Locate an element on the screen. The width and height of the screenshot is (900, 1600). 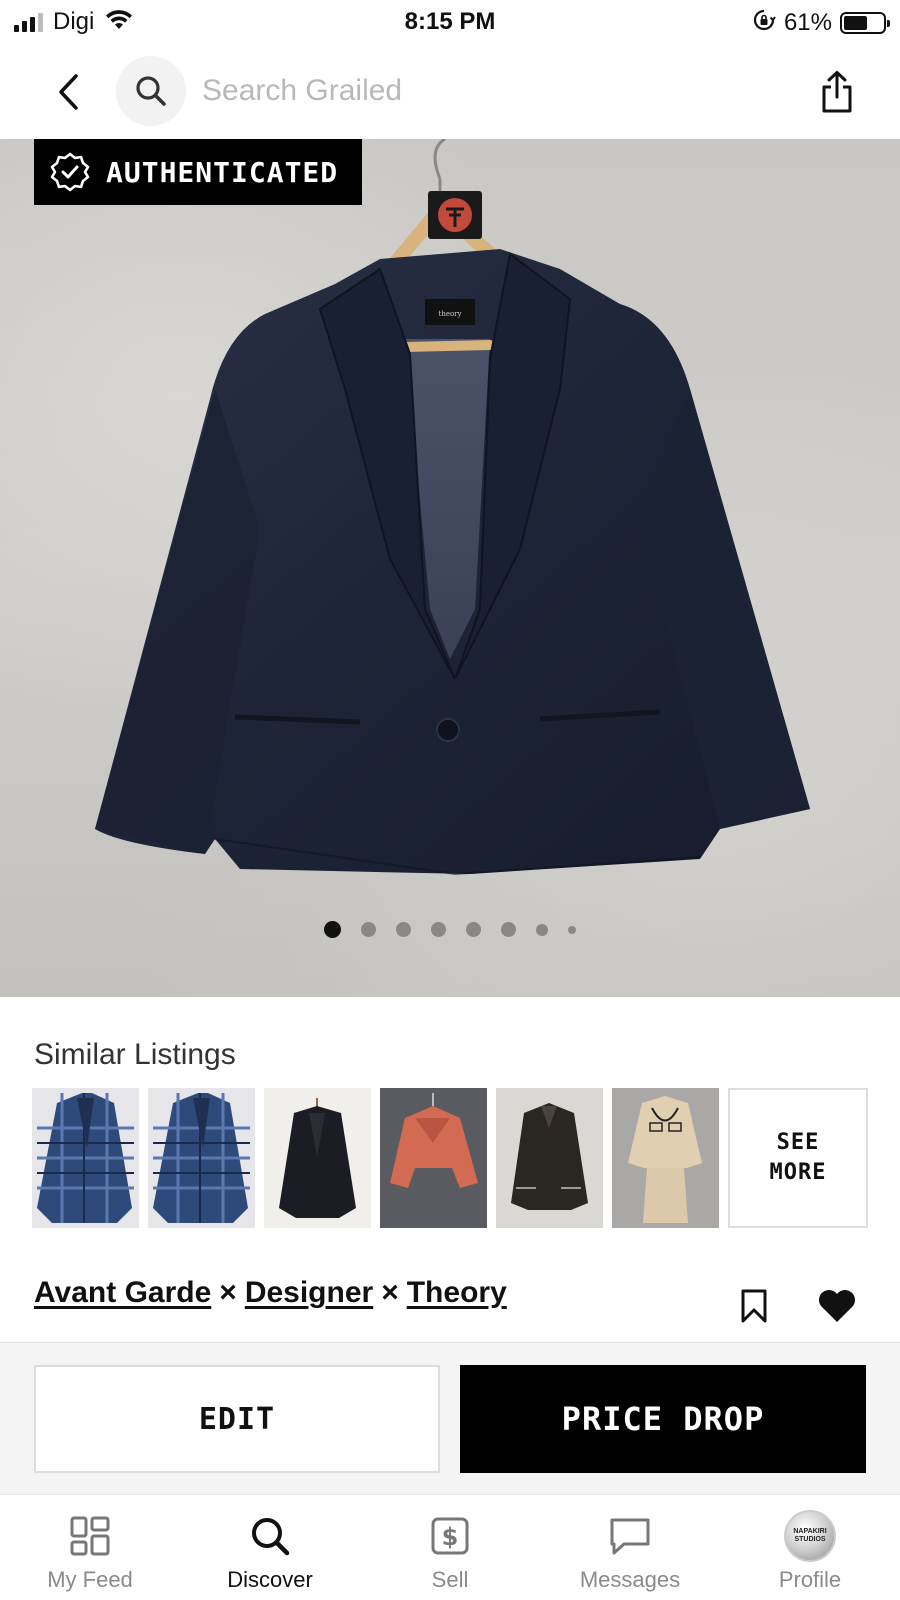
battery-icon is located at coordinates (865, 22).